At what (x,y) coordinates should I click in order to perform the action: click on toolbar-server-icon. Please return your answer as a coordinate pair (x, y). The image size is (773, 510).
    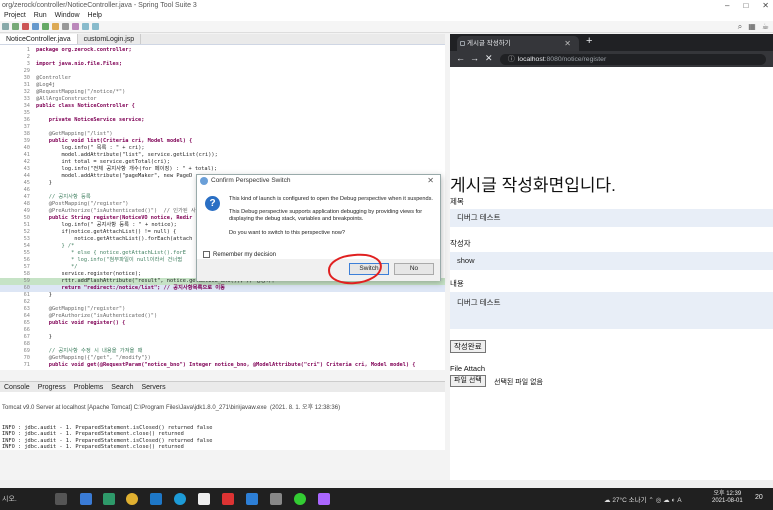
    Looking at the image, I should click on (45, 26).